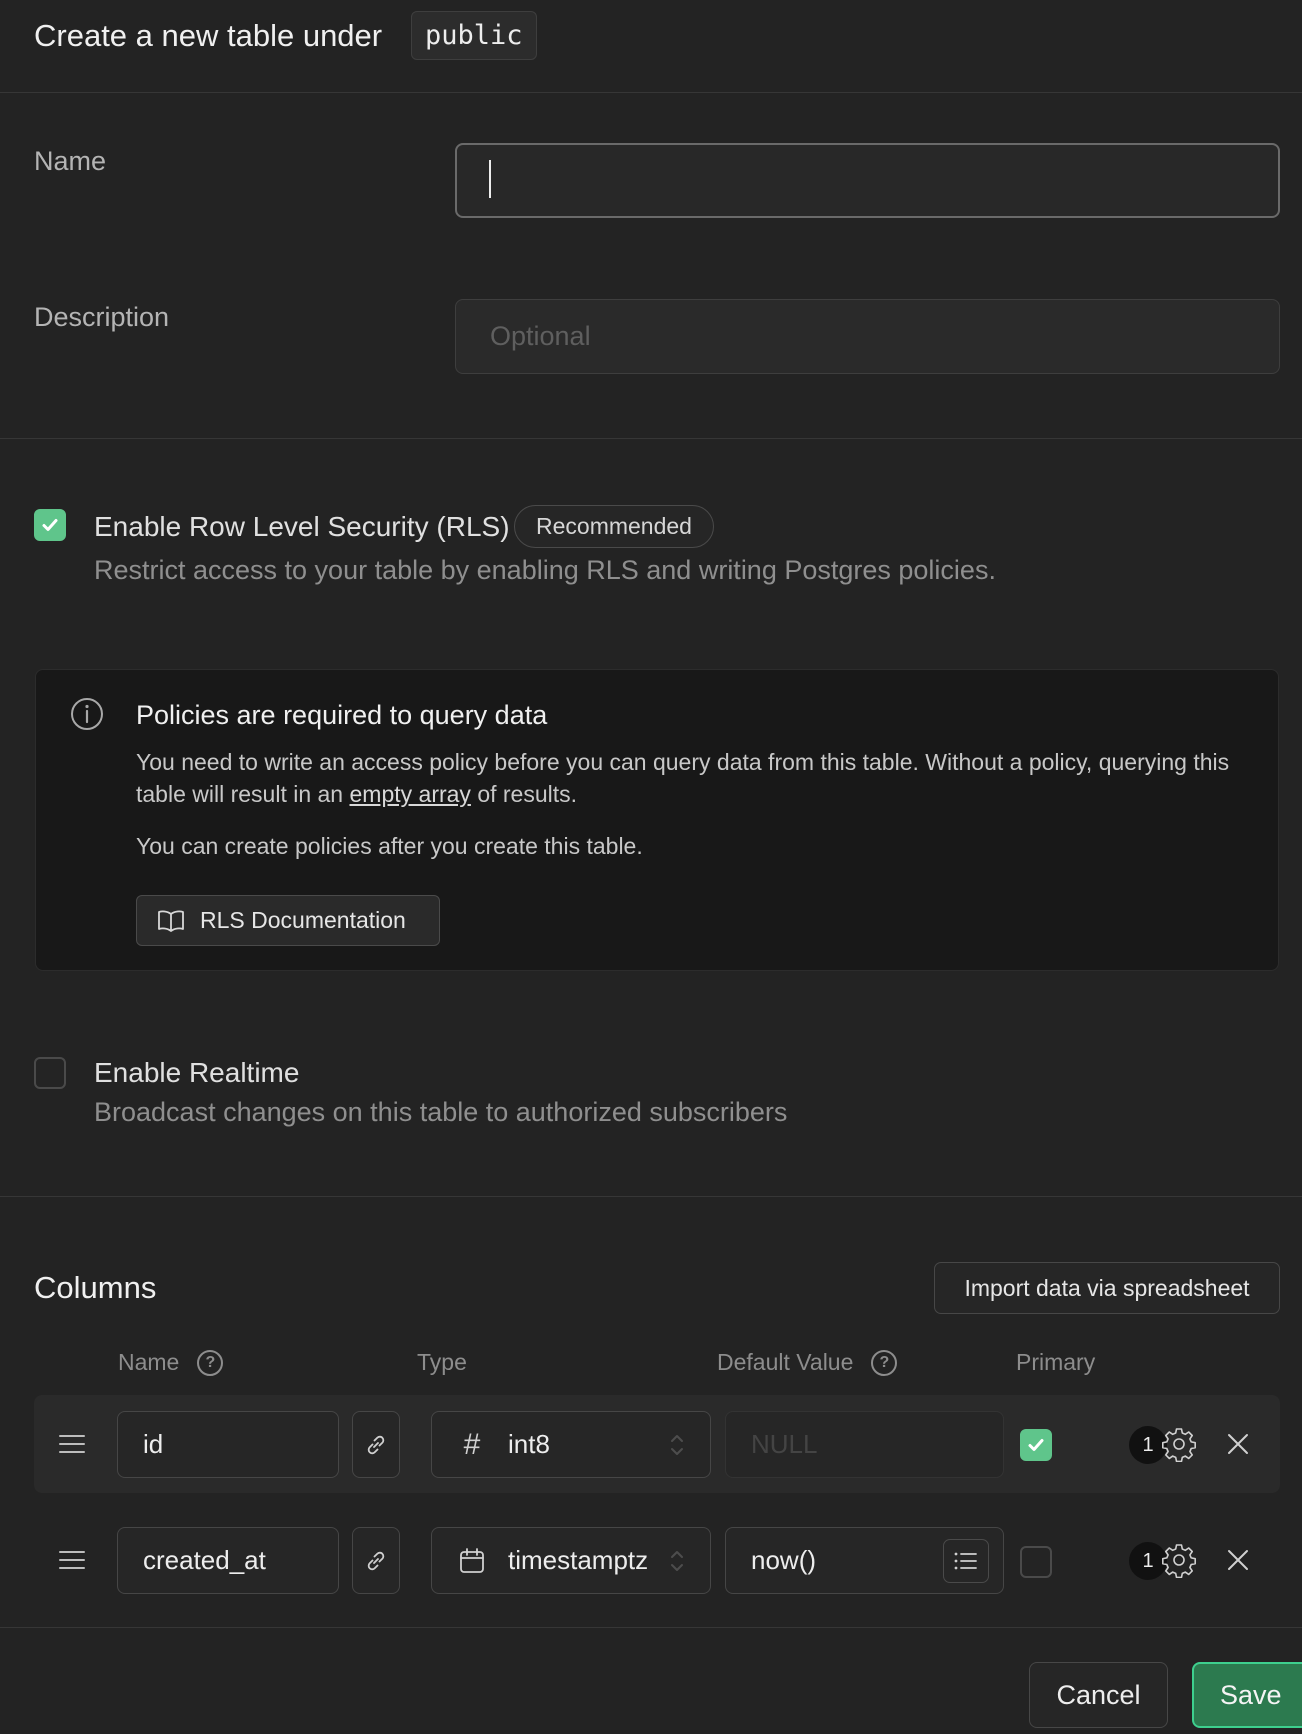 The image size is (1302, 1734). What do you see at coordinates (578, 1560) in the screenshot?
I see `column-type-value: timestamptz` at bounding box center [578, 1560].